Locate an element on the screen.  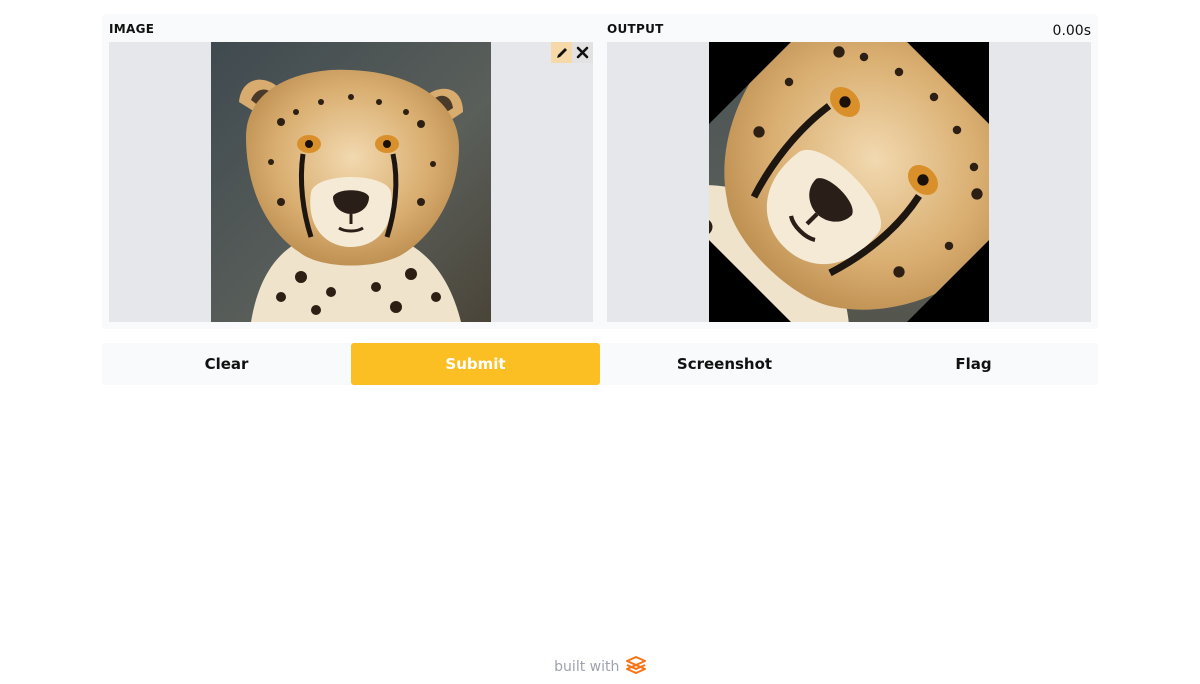
pencil-icon is located at coordinates (561, 52).